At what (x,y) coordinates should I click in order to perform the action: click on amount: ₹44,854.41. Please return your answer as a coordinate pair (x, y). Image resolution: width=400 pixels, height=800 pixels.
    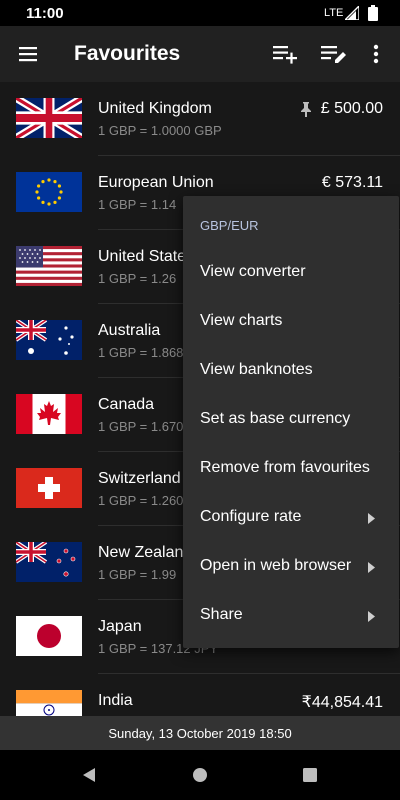
    Looking at the image, I should click on (342, 702).